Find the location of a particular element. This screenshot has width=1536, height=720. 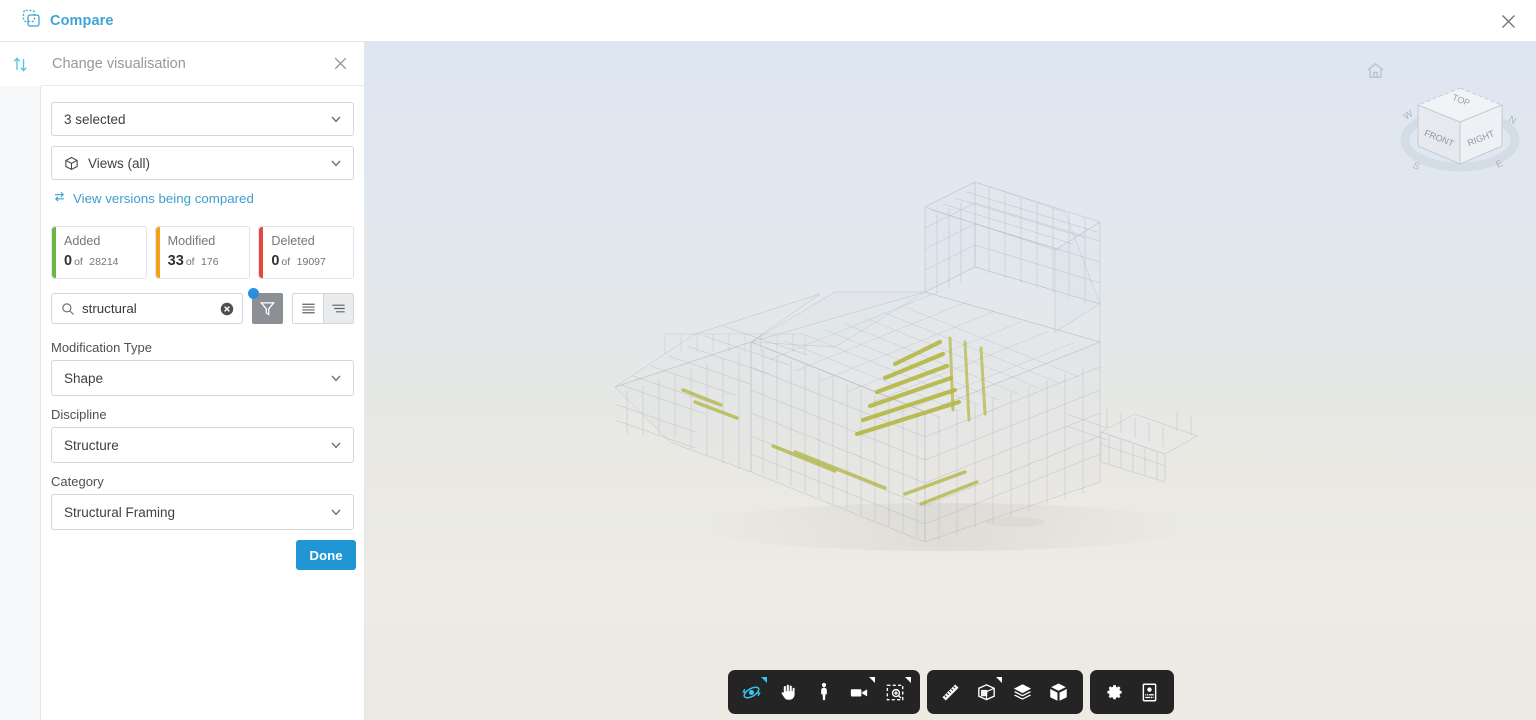

properties-panel-icon is located at coordinates (1149, 692).